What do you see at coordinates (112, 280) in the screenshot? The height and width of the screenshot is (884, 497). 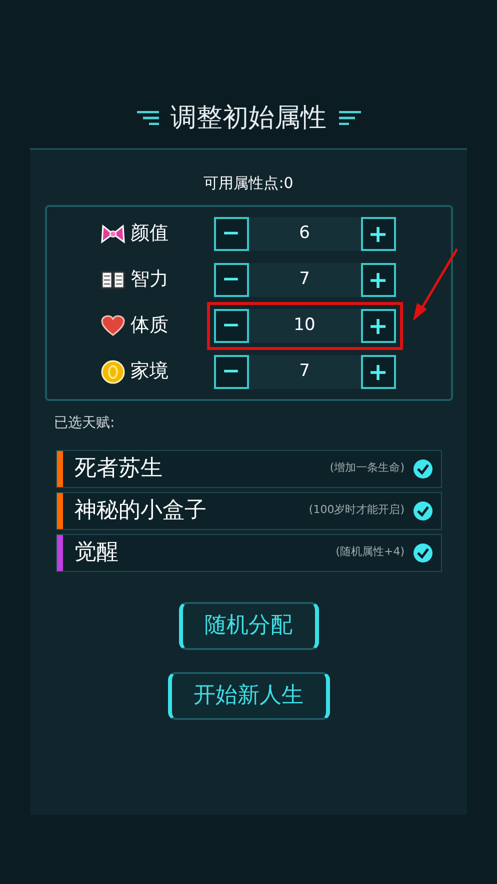 I see `book-icon` at bounding box center [112, 280].